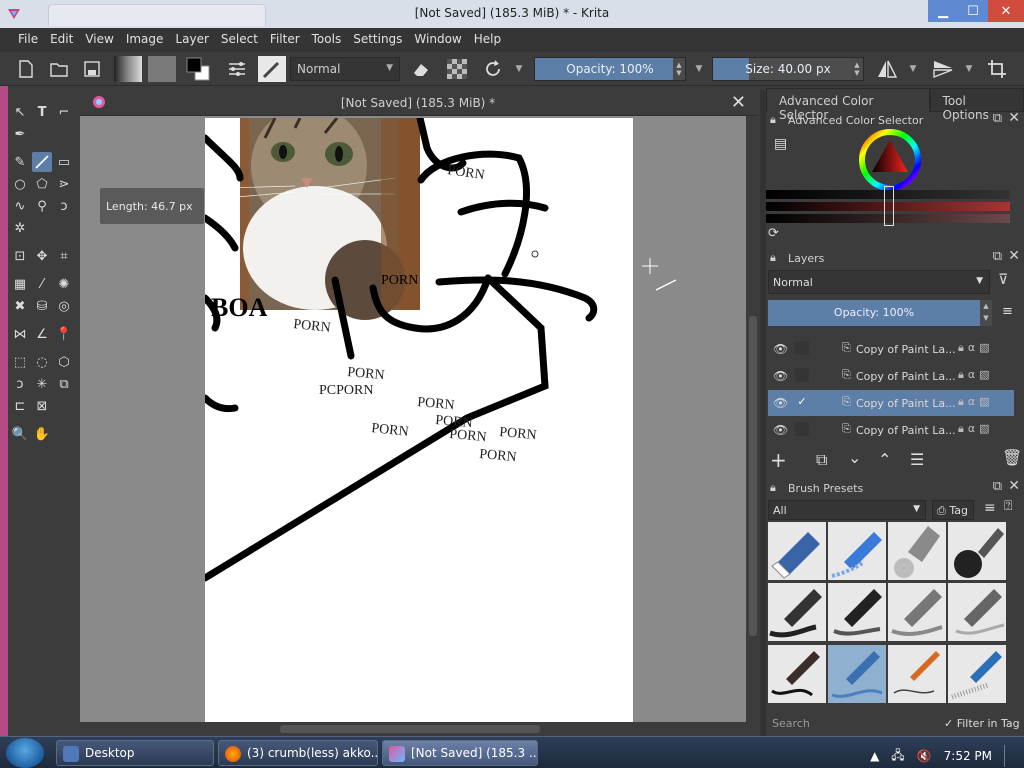  I want to click on tab-advanced-color-selector: Advanced Color Selector, so click(848, 105).